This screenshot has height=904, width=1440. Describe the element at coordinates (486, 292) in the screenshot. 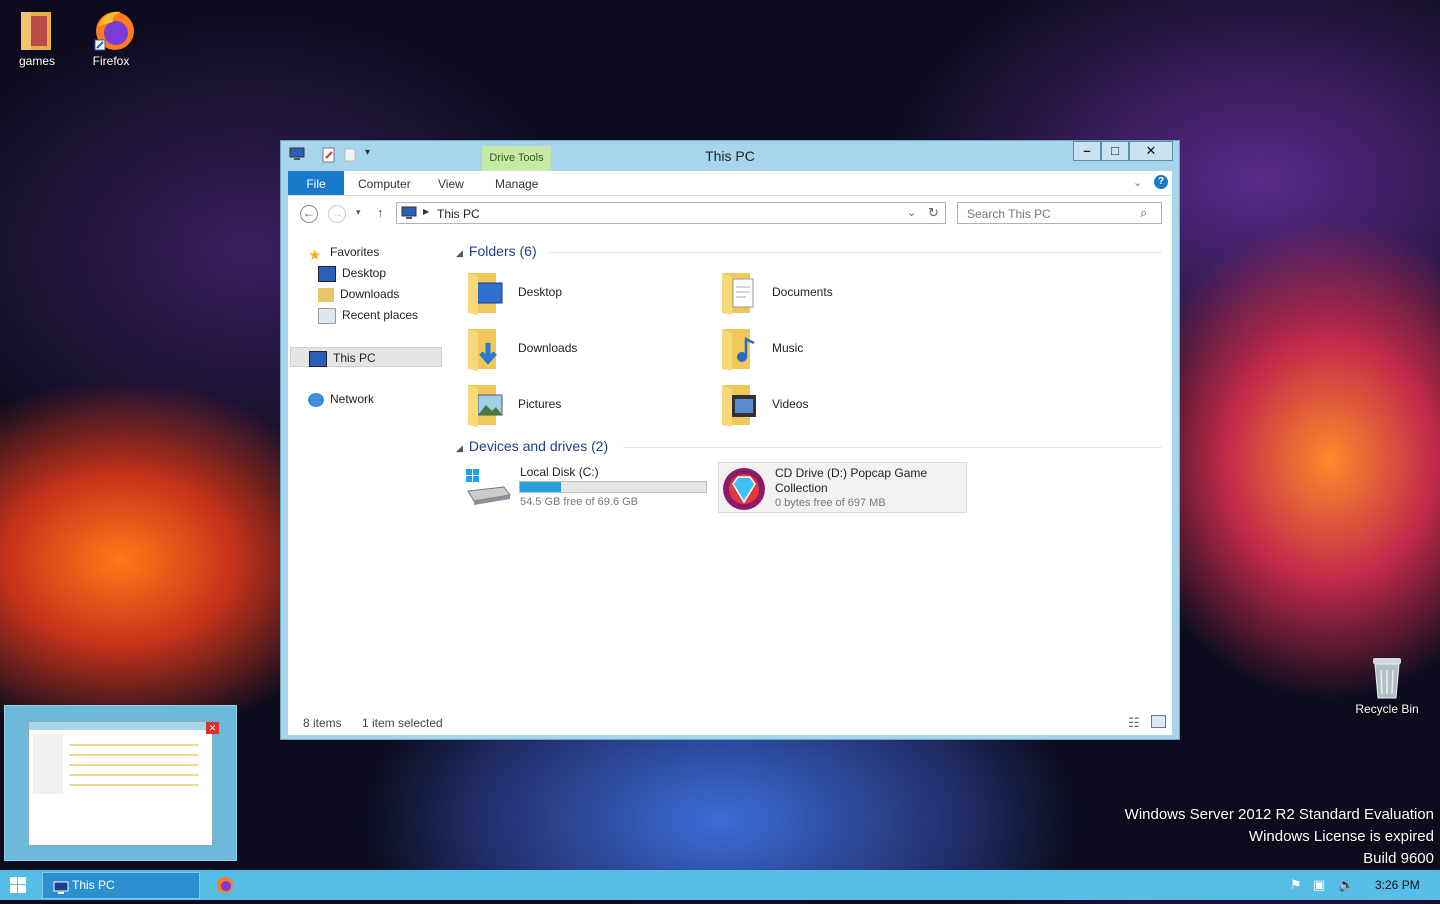

I see `desktop-folder-icon` at that location.